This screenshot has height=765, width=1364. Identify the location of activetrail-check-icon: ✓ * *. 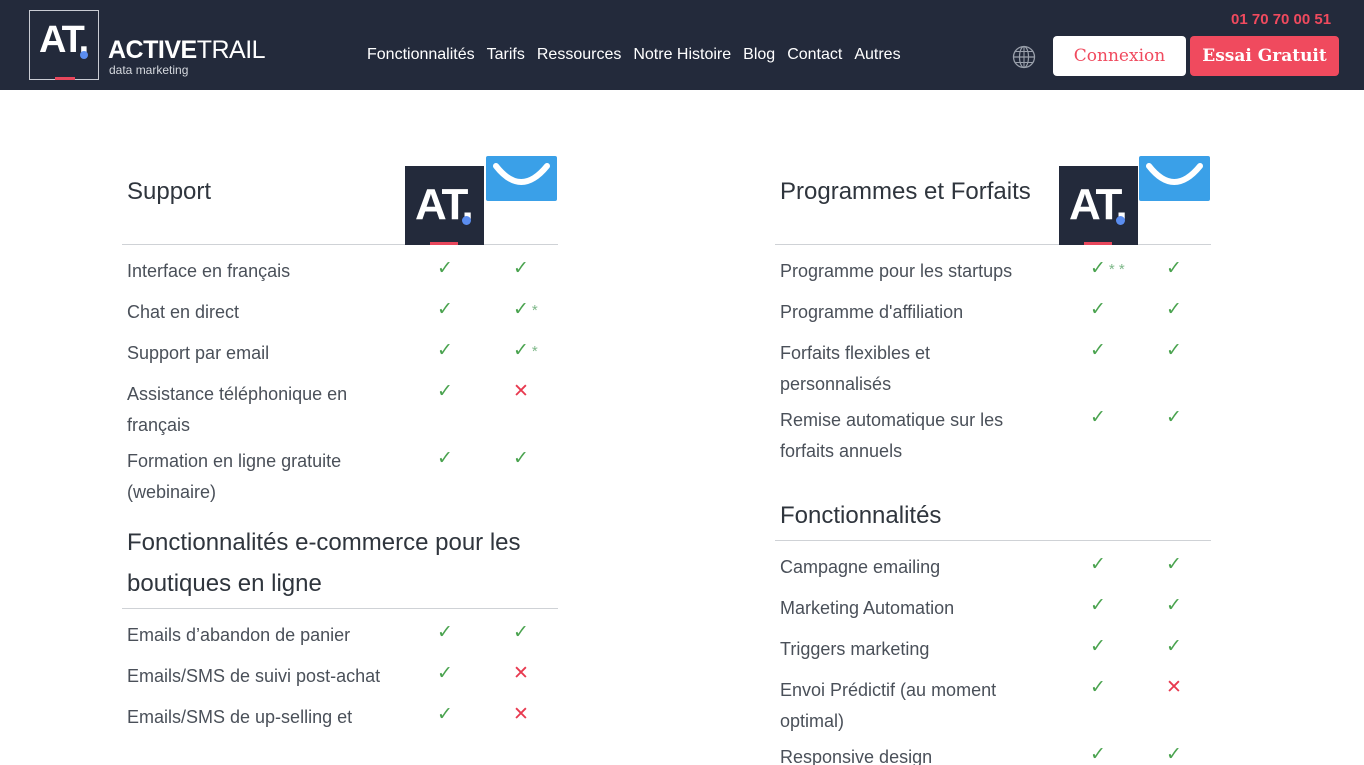
(1107, 268).